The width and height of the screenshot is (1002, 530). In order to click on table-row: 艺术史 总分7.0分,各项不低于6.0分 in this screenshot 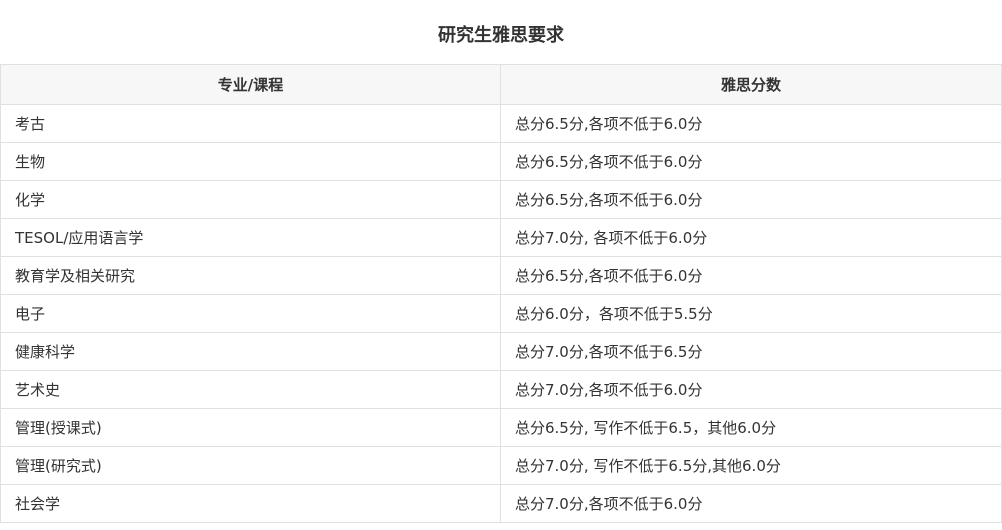, I will do `click(501, 389)`.